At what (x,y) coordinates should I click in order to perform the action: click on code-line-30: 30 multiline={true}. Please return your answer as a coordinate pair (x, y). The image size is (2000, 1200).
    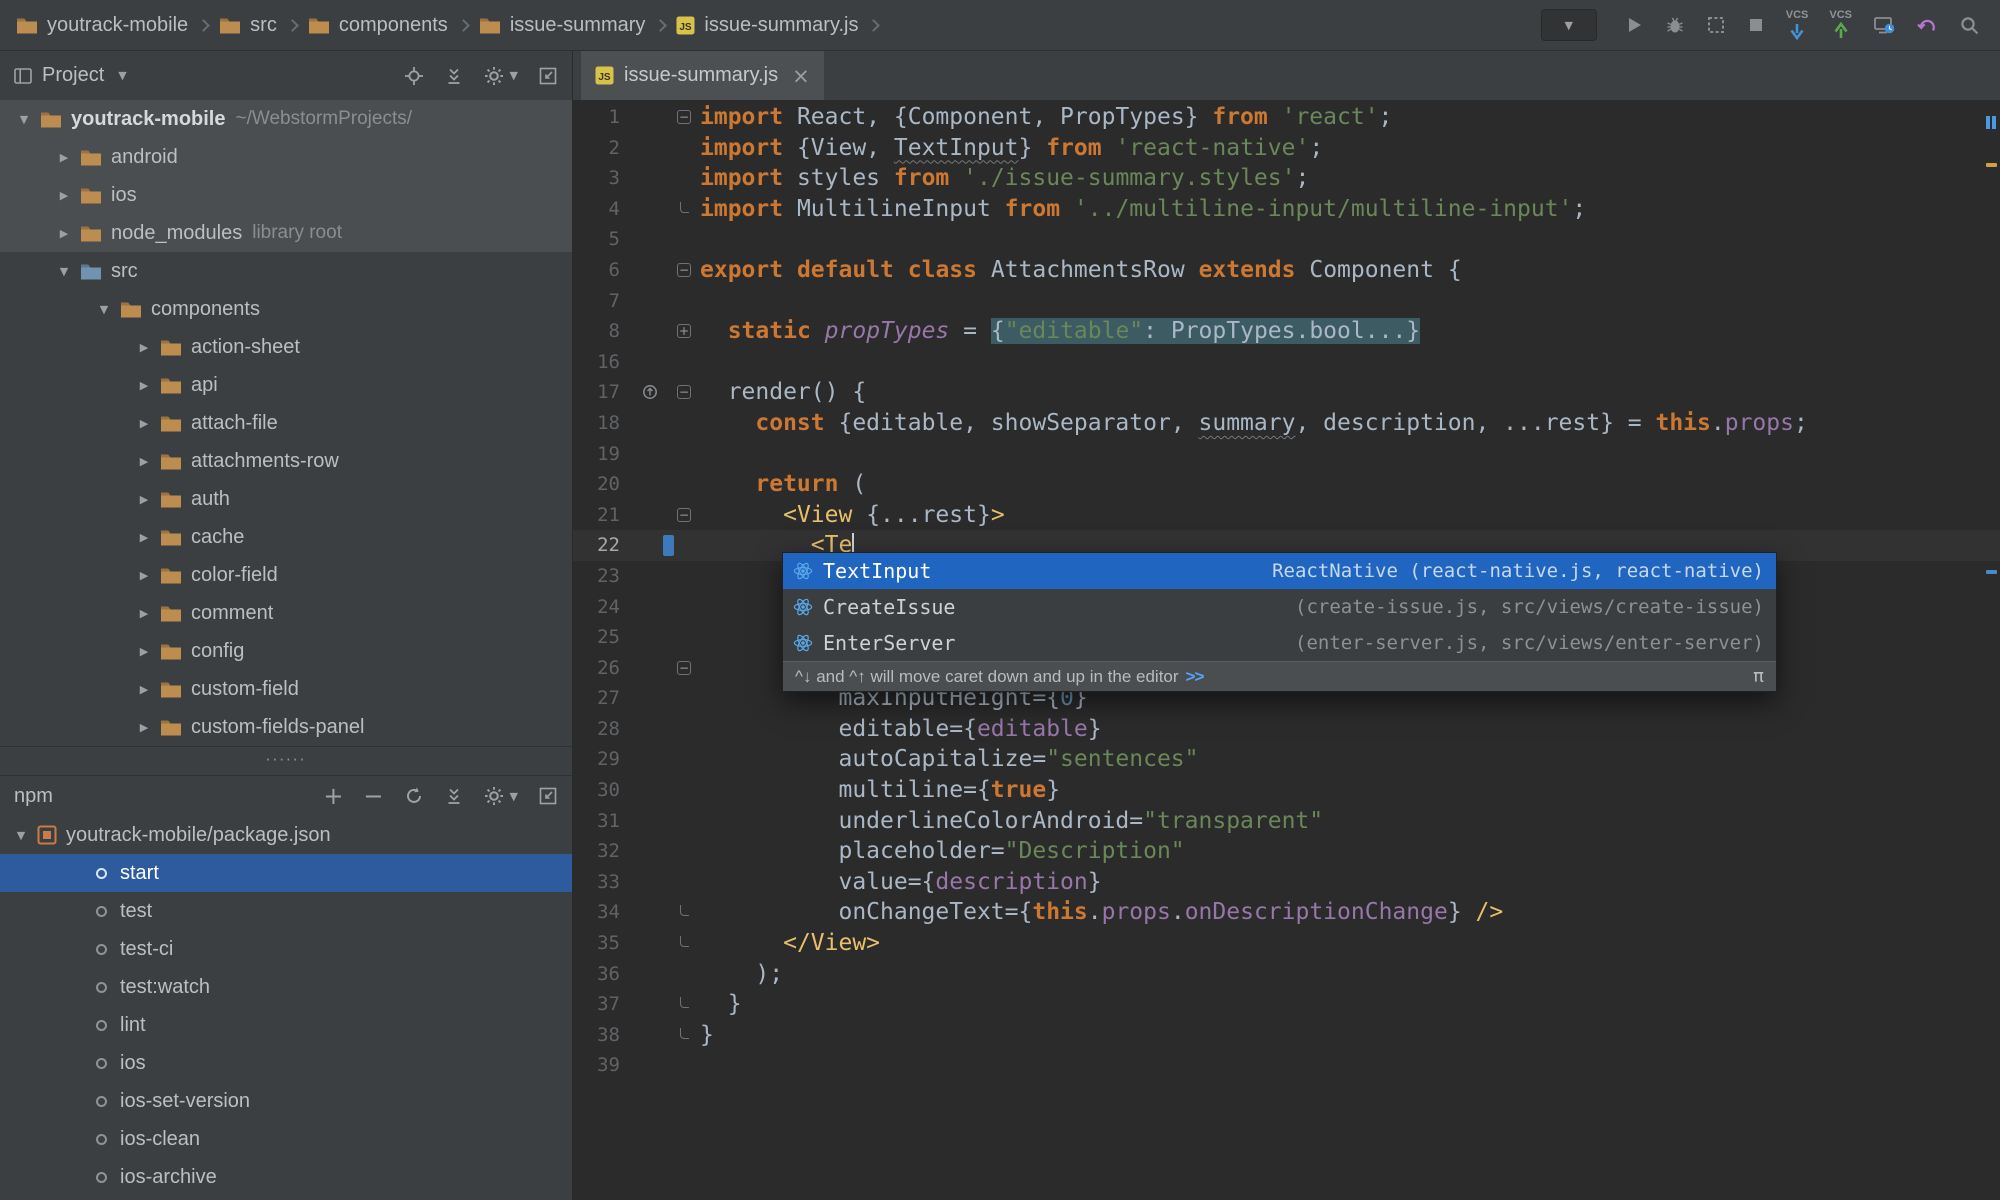
    Looking at the image, I should click on (1286, 790).